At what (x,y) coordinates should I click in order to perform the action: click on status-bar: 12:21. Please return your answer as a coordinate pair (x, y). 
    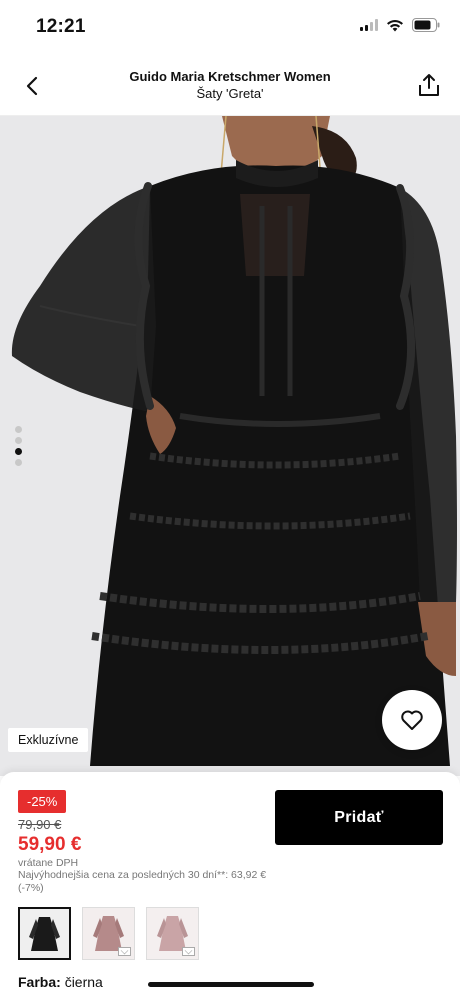
    Looking at the image, I should click on (230, 27).